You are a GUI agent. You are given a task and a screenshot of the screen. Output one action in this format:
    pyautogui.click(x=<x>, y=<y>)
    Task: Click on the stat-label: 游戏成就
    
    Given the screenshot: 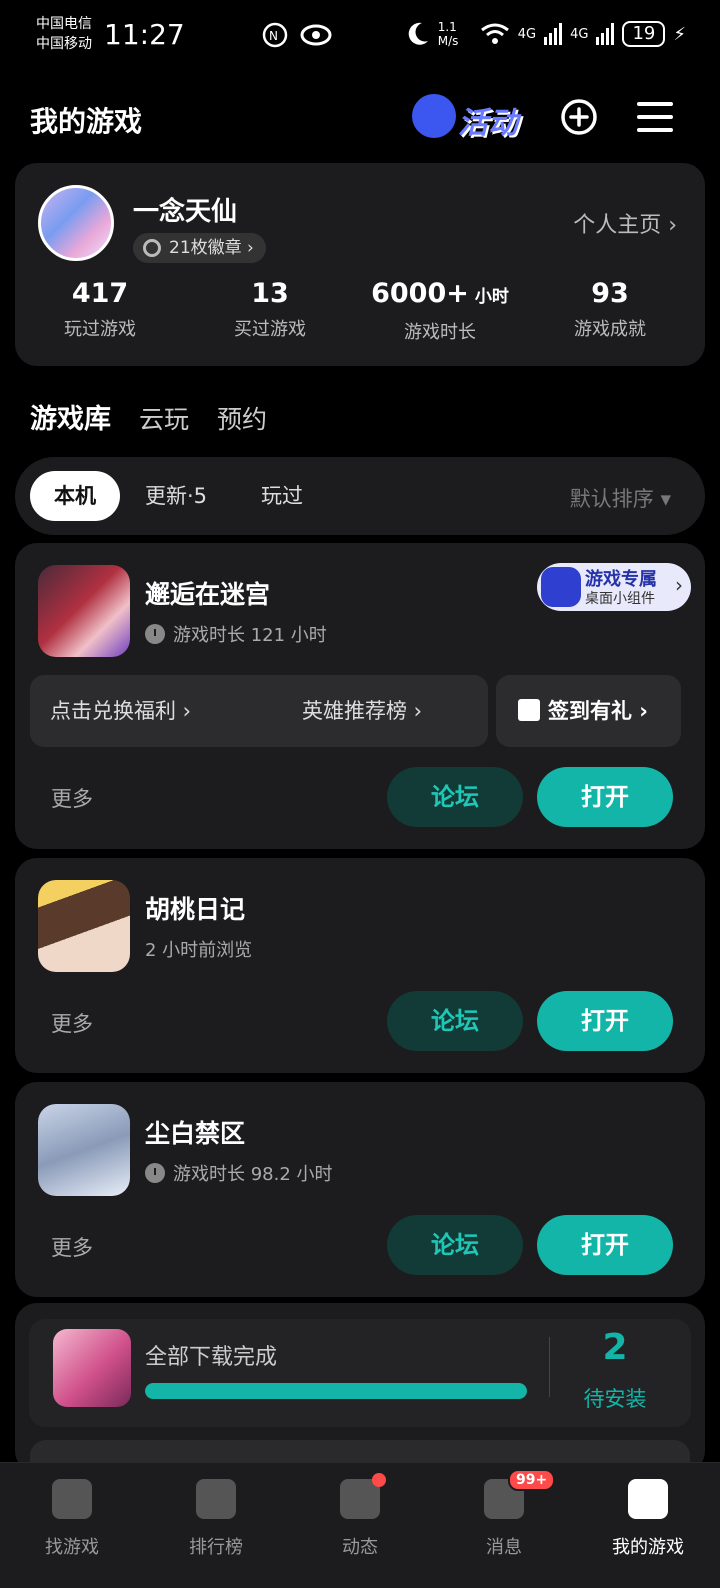 What is the action you would take?
    pyautogui.click(x=610, y=329)
    